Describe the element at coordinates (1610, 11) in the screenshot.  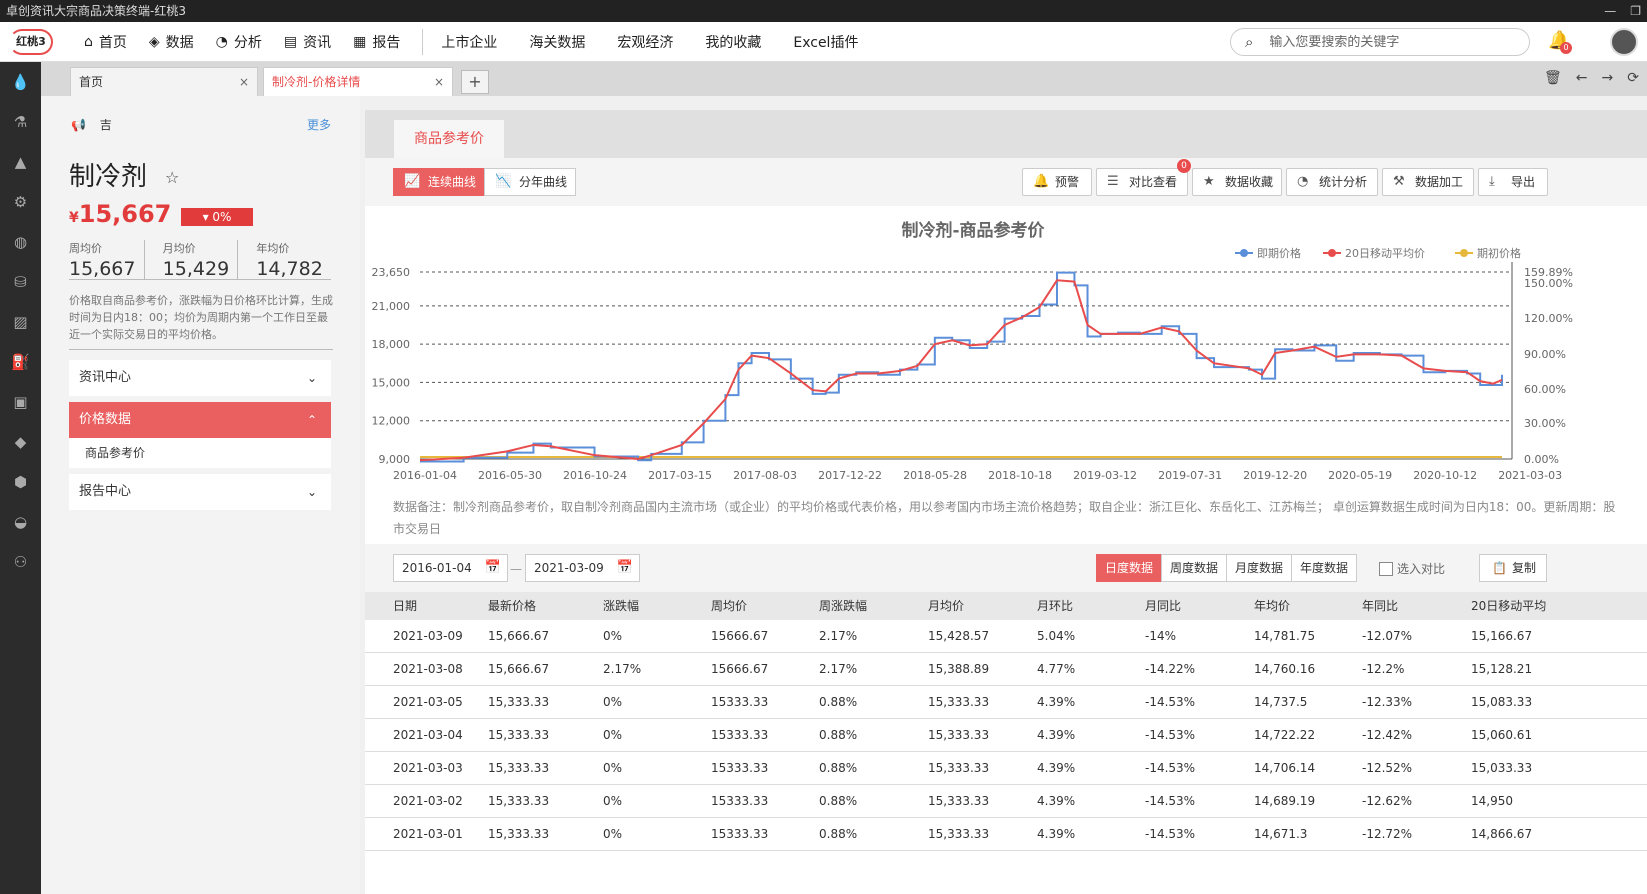
I see `minimize-icon: —` at that location.